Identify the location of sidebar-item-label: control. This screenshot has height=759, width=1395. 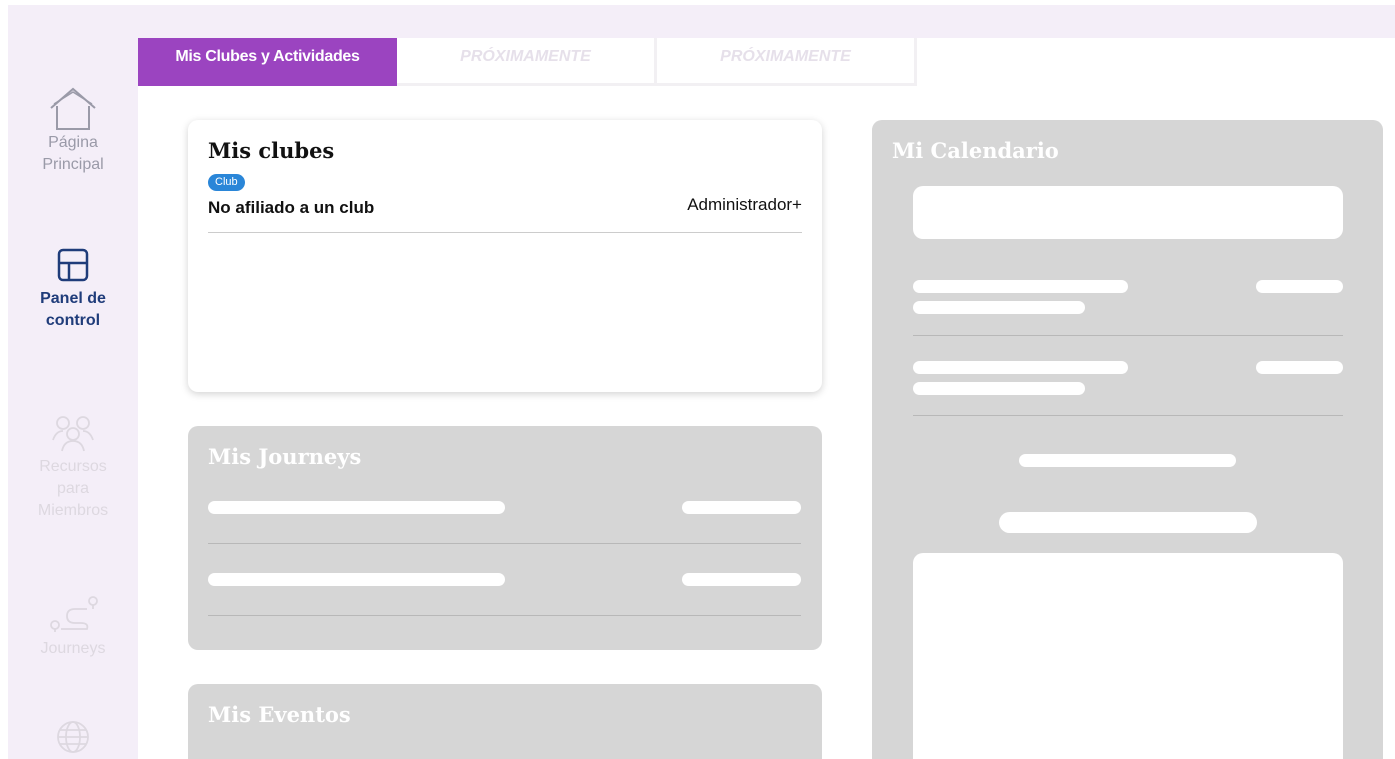
(73, 320).